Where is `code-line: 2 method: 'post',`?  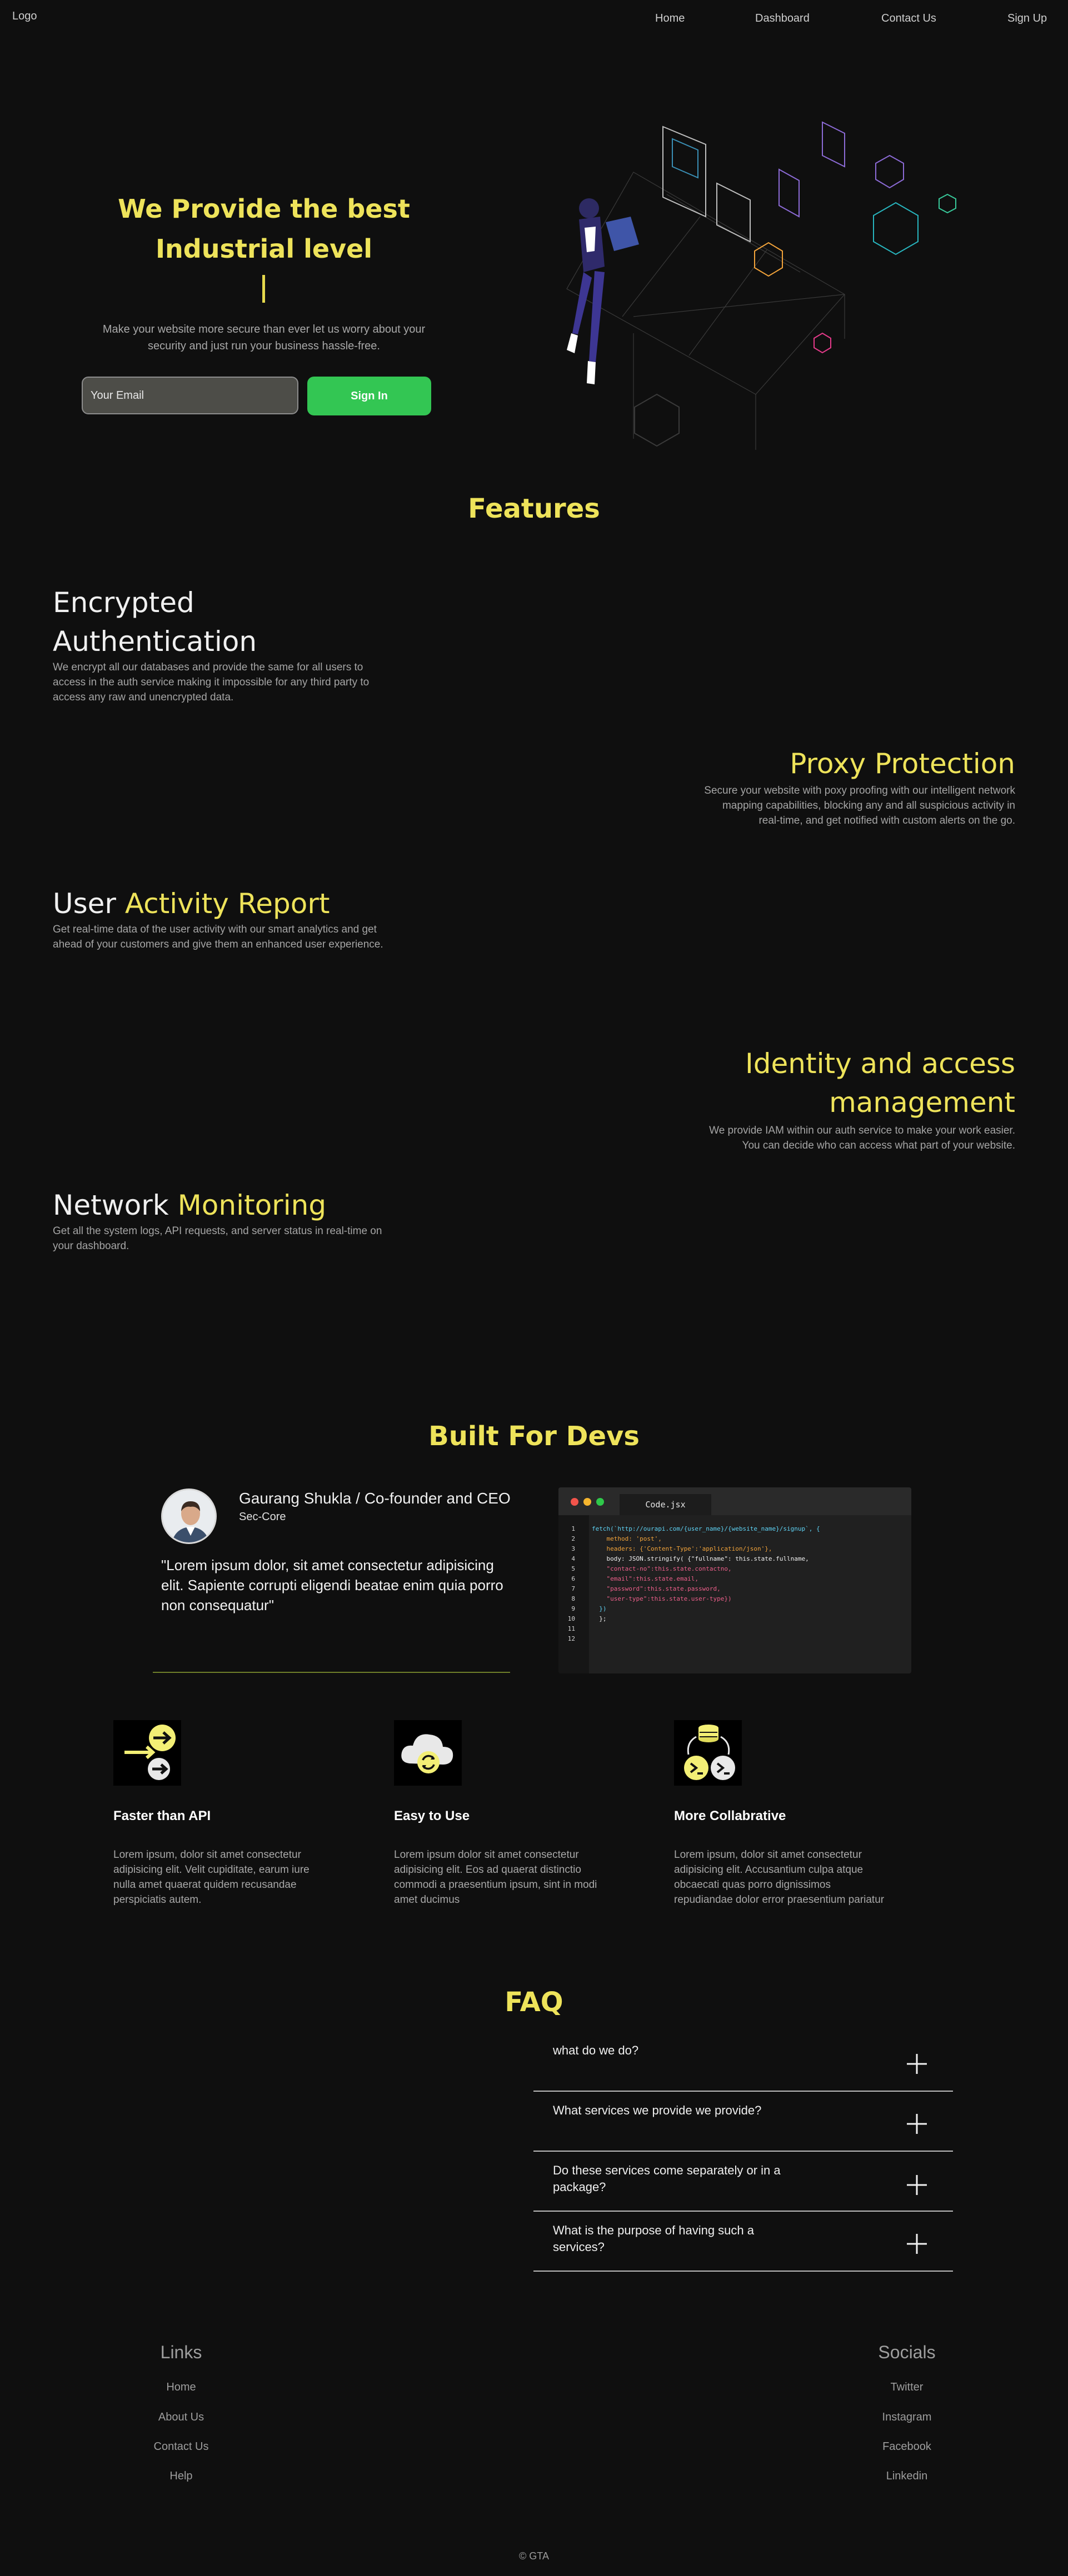
code-line: 2 method: 'post', is located at coordinates (616, 1539).